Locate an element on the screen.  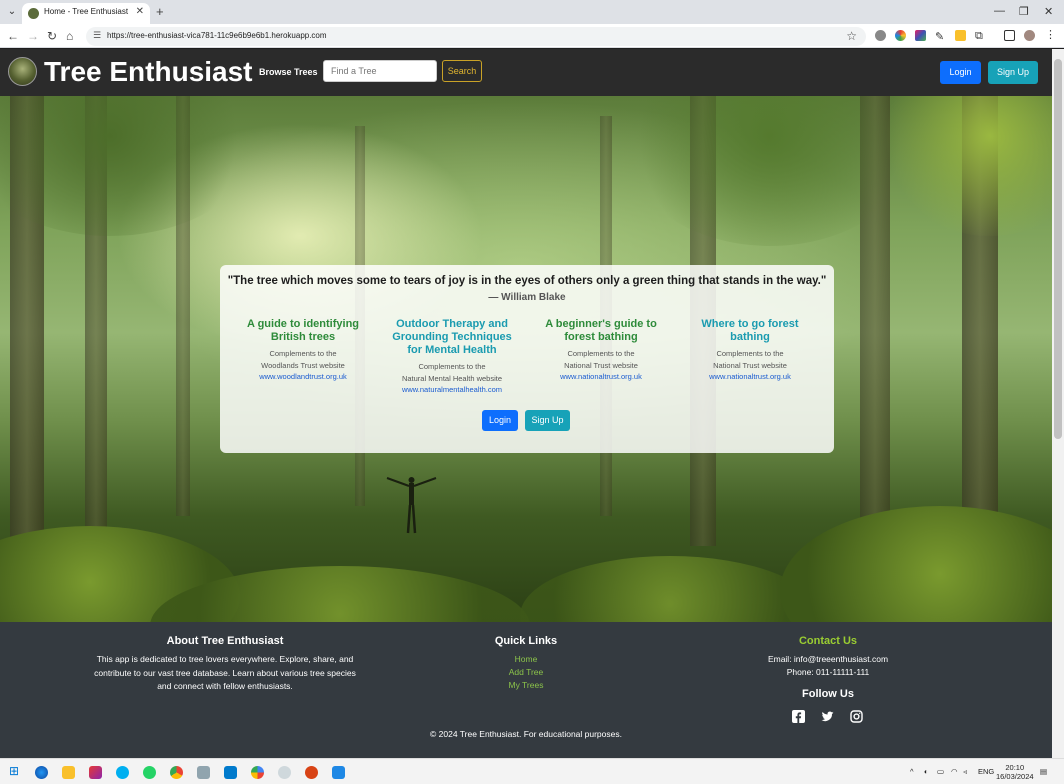
favicon-icon is located at coordinates (33, 13).